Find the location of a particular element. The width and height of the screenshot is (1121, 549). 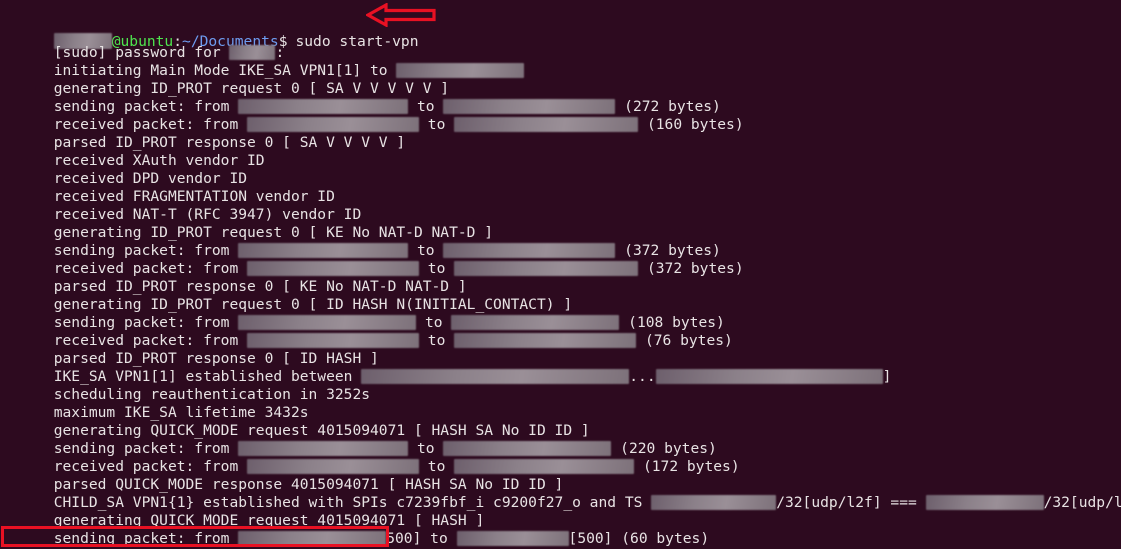

log-line-sending-108: sending packet: from to (108 bytes) is located at coordinates (560, 313).